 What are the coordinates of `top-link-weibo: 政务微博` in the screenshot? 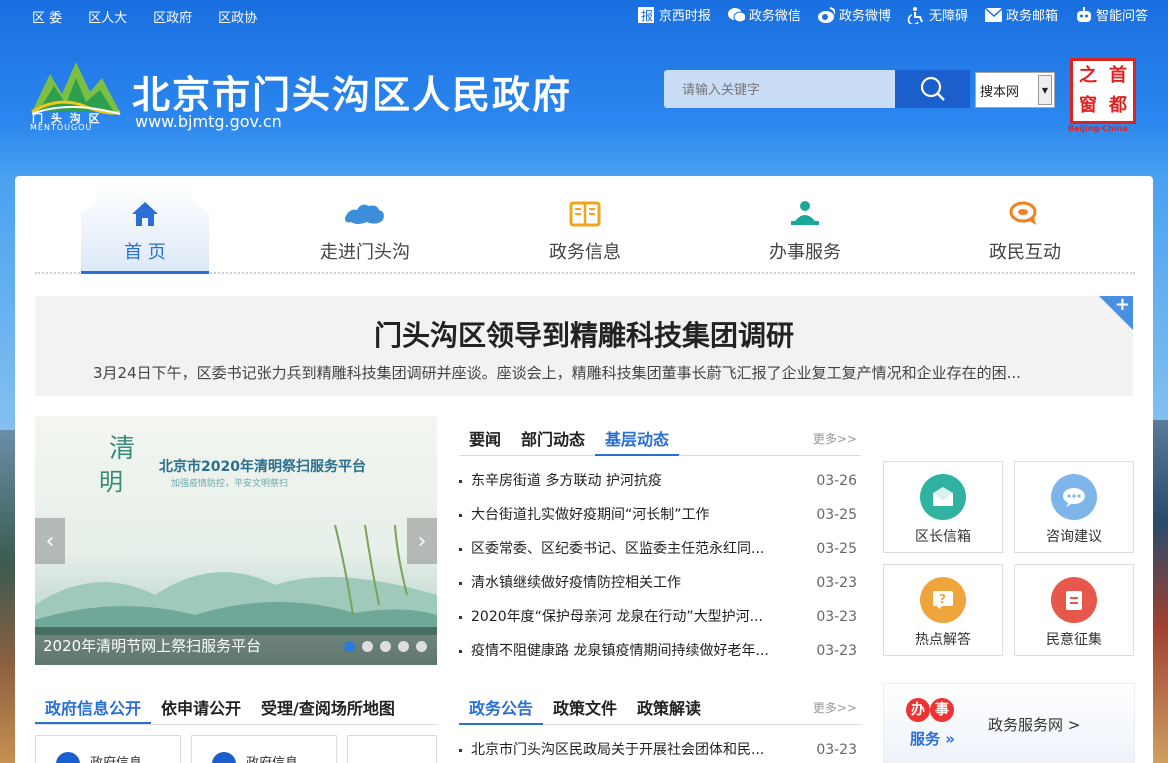 It's located at (854, 14).